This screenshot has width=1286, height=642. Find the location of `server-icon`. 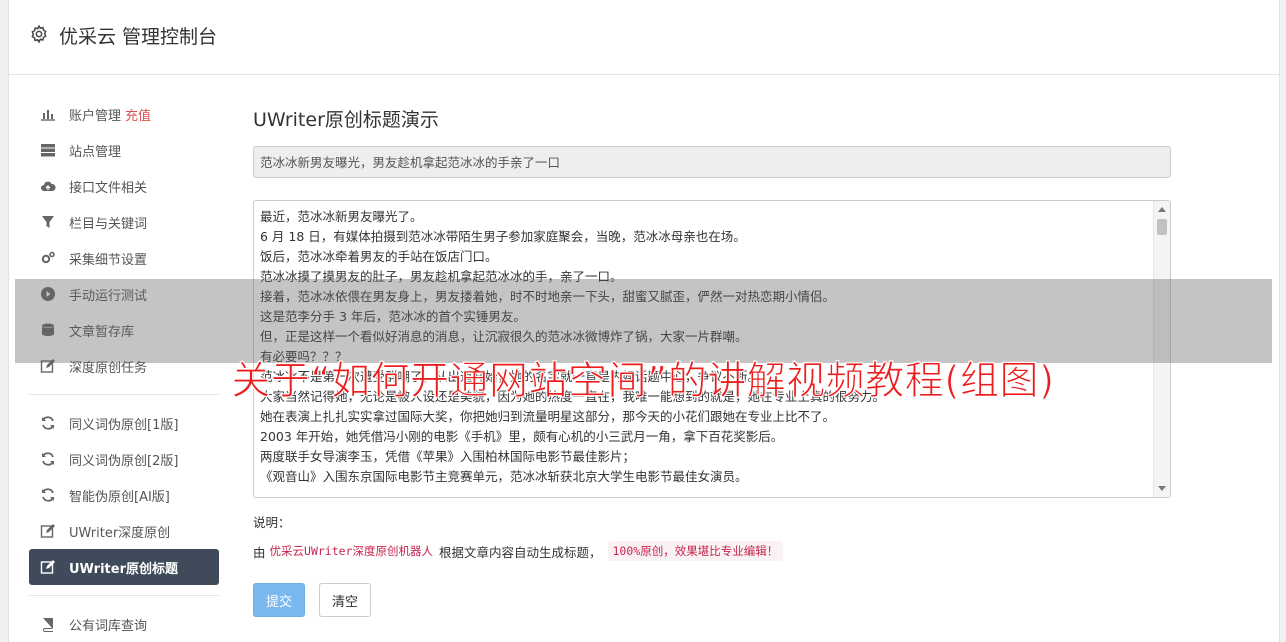

server-icon is located at coordinates (48, 150).